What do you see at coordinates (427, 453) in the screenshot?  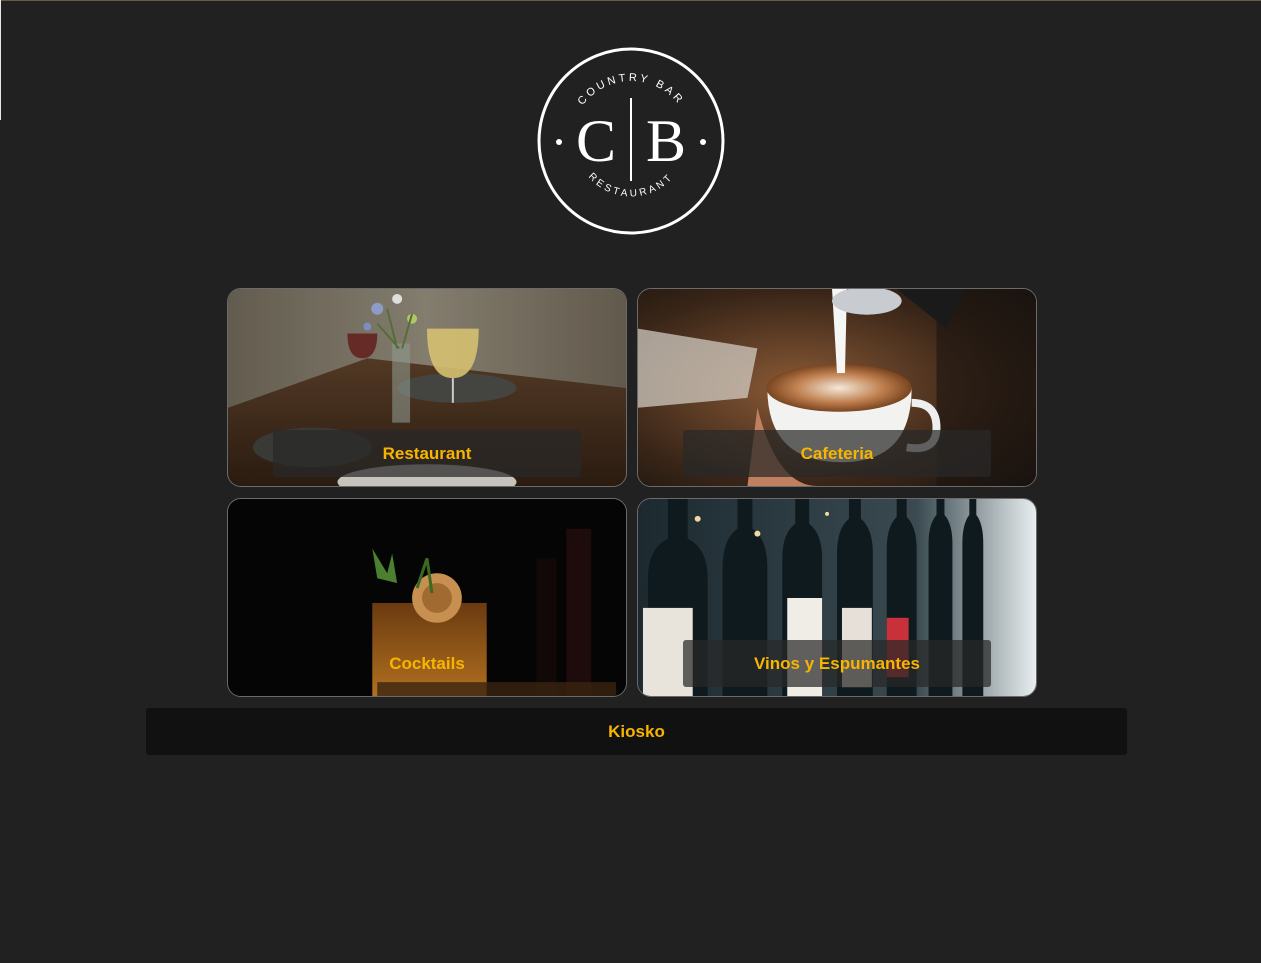 I see `category-label-restaurant: Restaurant` at bounding box center [427, 453].